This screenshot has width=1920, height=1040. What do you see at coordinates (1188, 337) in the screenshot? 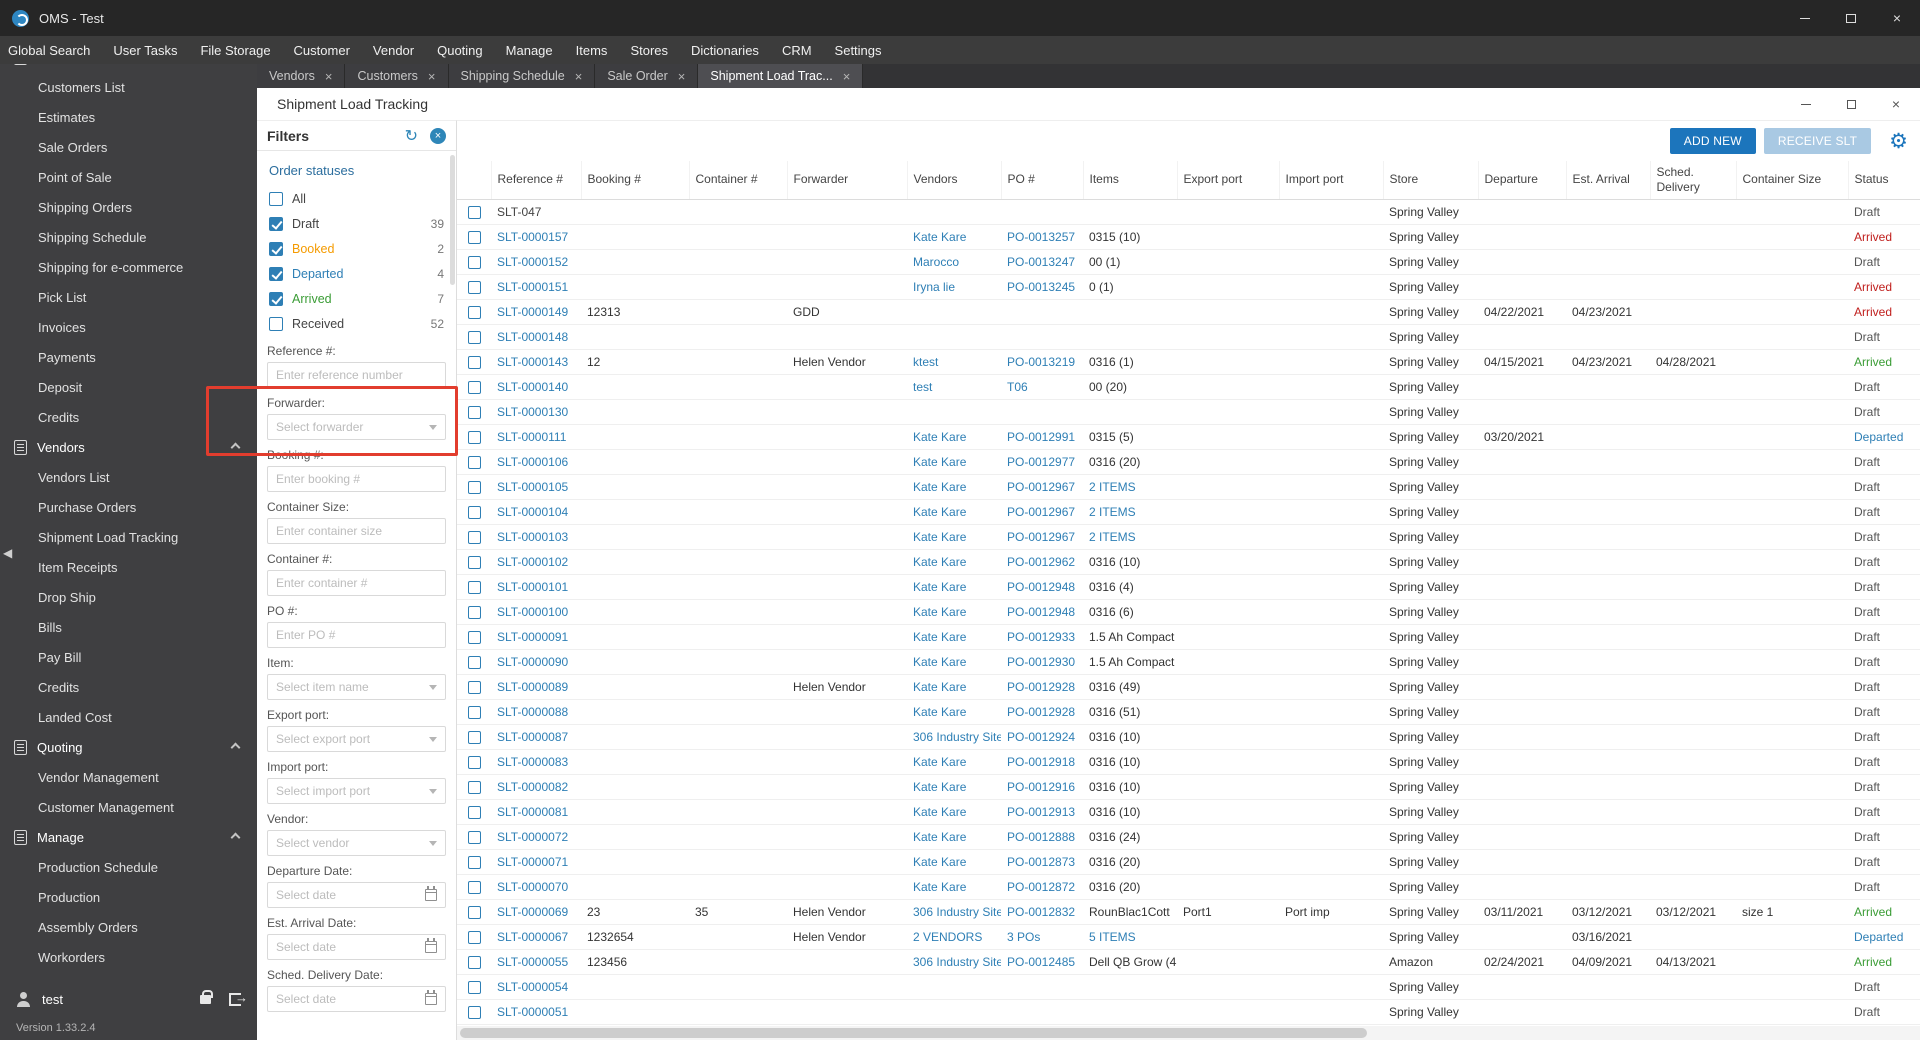
I see `table-row: SLT-0000148 Spring Valley Draft` at bounding box center [1188, 337].